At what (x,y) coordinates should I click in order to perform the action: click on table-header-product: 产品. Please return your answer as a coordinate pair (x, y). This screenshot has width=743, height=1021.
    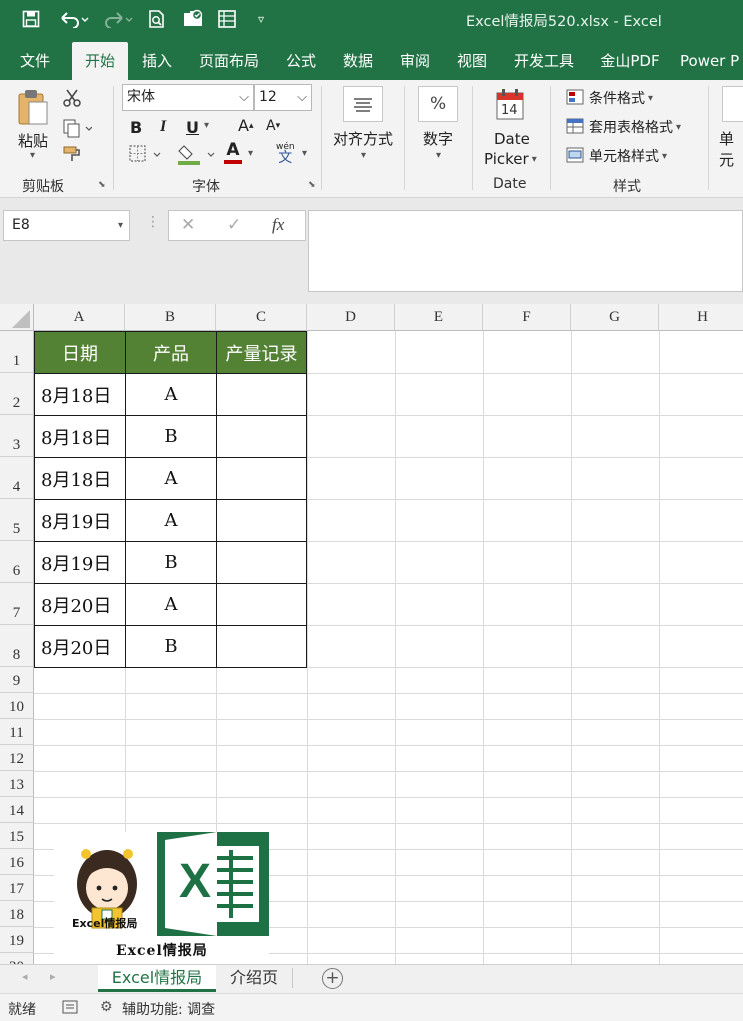
    Looking at the image, I should click on (171, 352).